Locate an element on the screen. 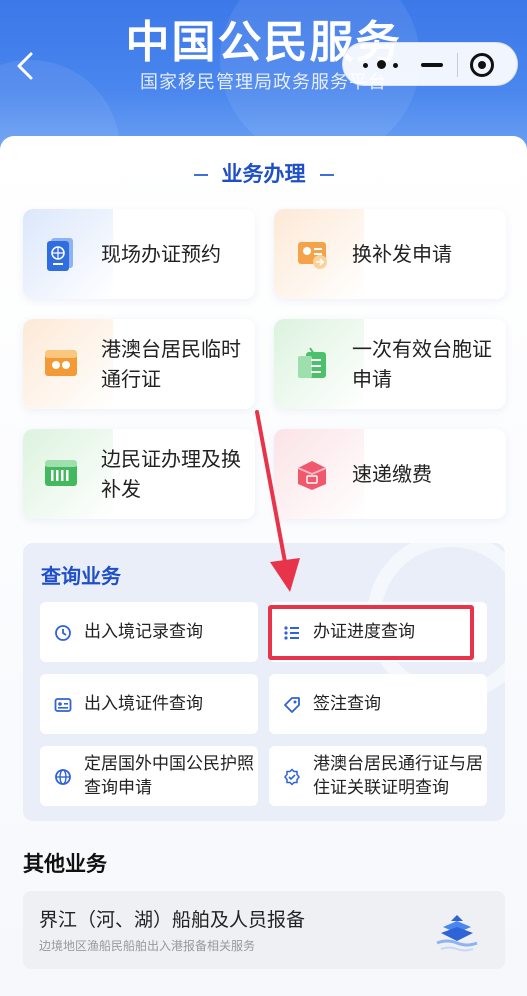  card-boundary-vessel-report: 界江（河、湖）船舶及人员报备 边境地区渔船民船舶出入港报备相关服务 is located at coordinates (264, 930).